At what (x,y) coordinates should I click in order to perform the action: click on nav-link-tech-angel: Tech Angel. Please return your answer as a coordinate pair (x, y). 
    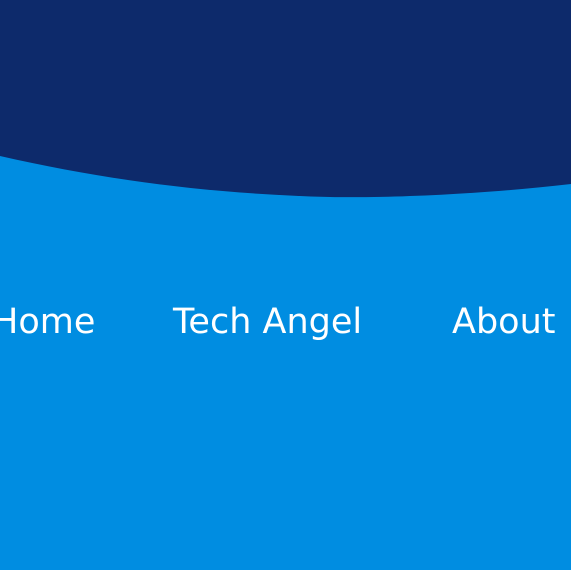
    Looking at the image, I should click on (267, 322).